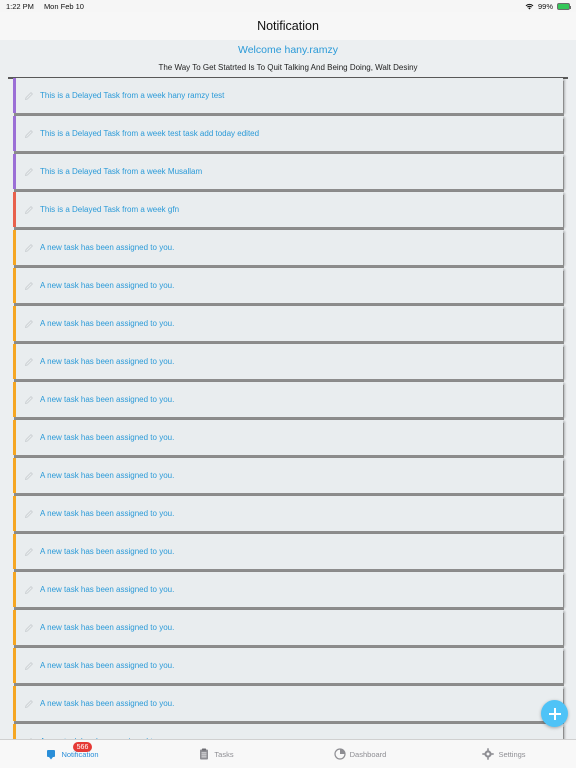 The image size is (576, 768). Describe the element at coordinates (288, 209) in the screenshot. I see `notification-card: This is a Delayed Task from a week gfn` at that location.